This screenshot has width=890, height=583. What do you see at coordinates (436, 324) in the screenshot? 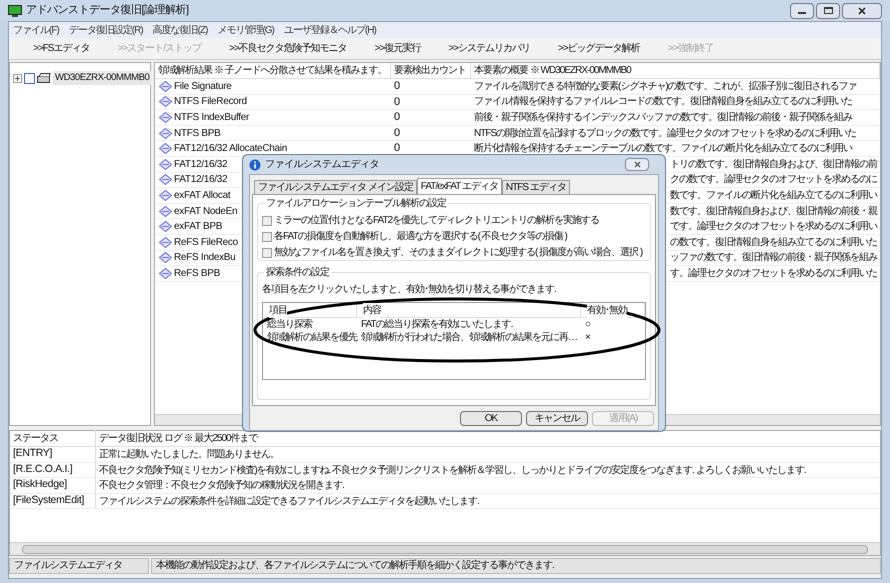
I see `list-cell: FATの総当り探索を有効にいたします.` at bounding box center [436, 324].